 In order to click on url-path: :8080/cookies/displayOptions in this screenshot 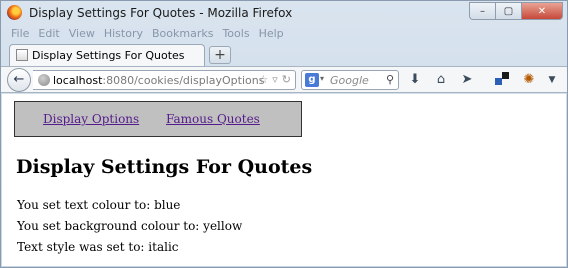, I will do `click(183, 80)`.